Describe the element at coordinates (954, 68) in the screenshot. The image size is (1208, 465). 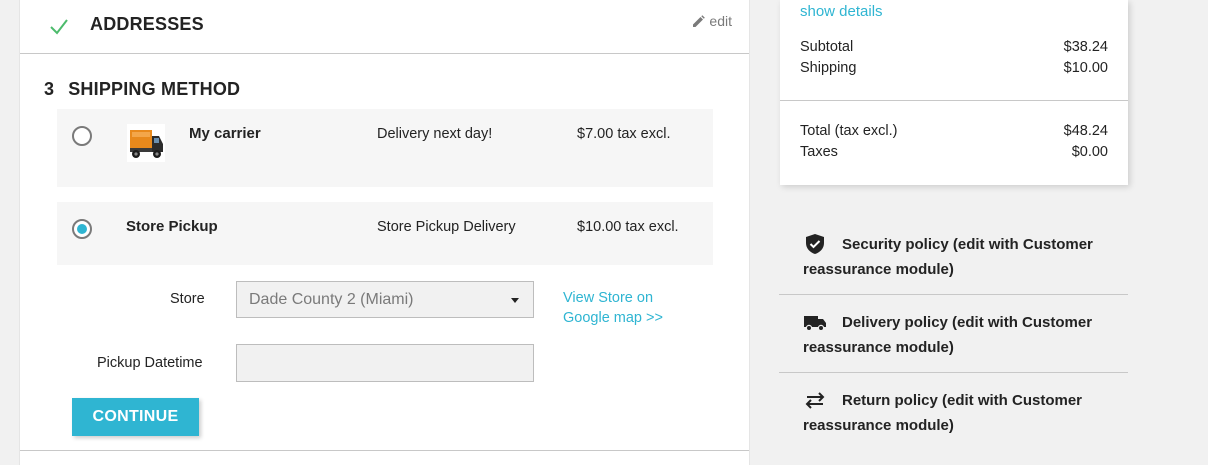
I see `shipping-line: Shipping $10.00` at that location.